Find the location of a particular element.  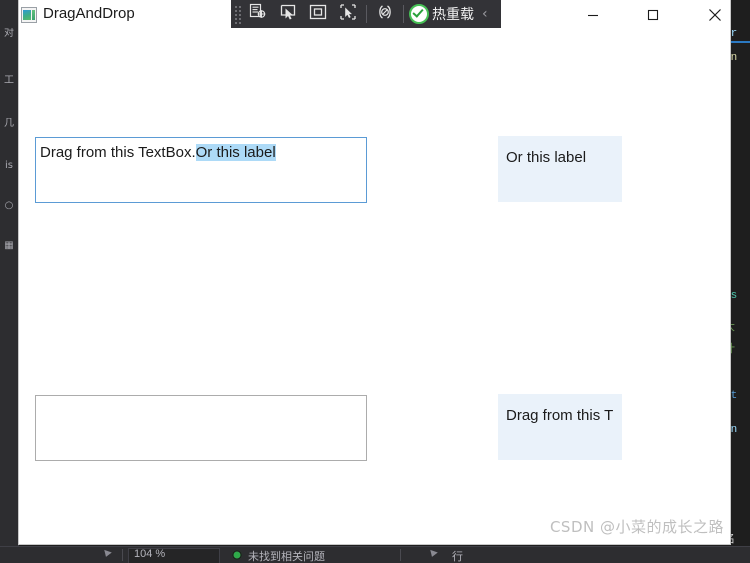

wpf-app-icon is located at coordinates (29, 15).